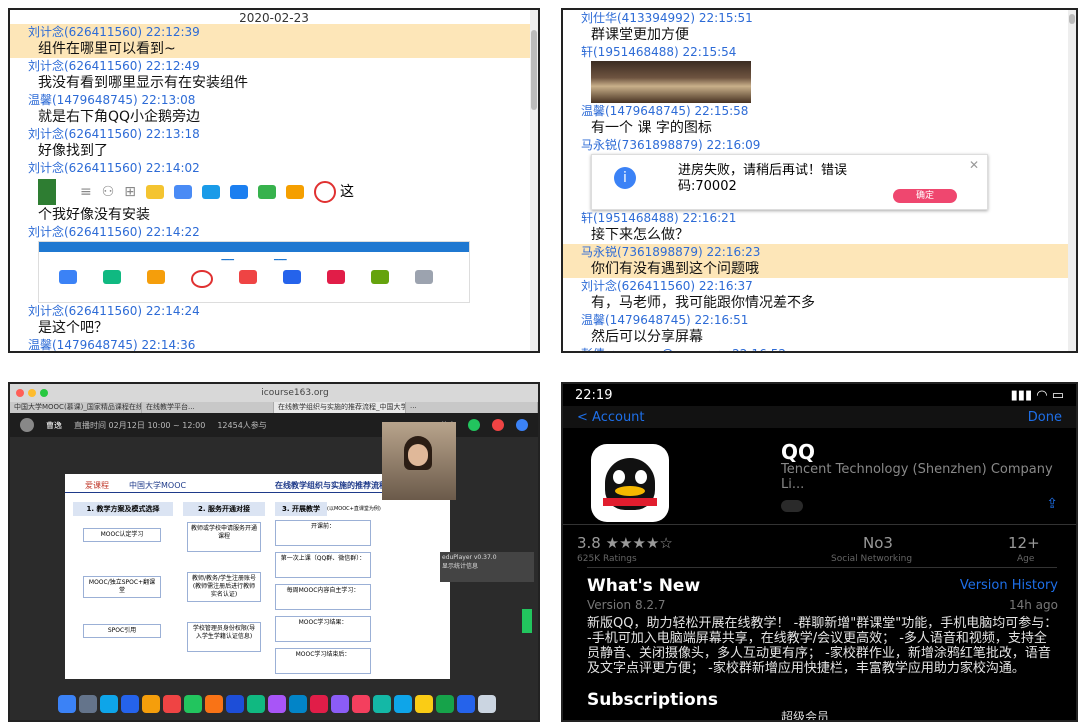  Describe the element at coordinates (347, 191) in the screenshot. I see `toolbar-suffix: 这` at that location.